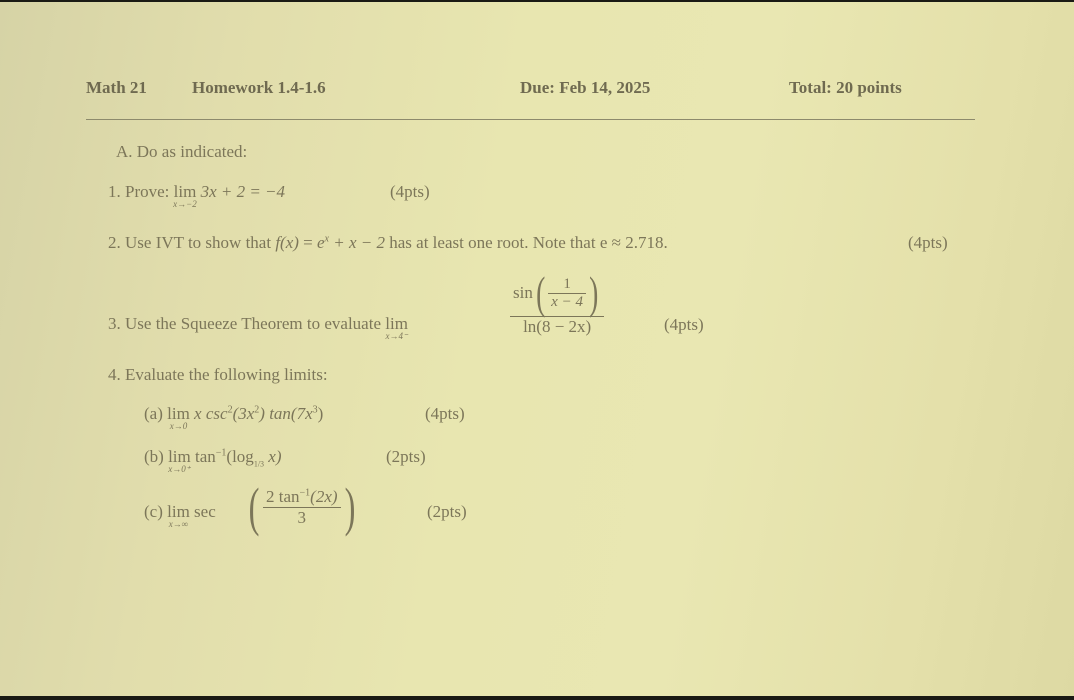 This screenshot has width=1074, height=700. Describe the element at coordinates (445, 413) in the screenshot. I see `problem-4a-points: (4pts)` at that location.